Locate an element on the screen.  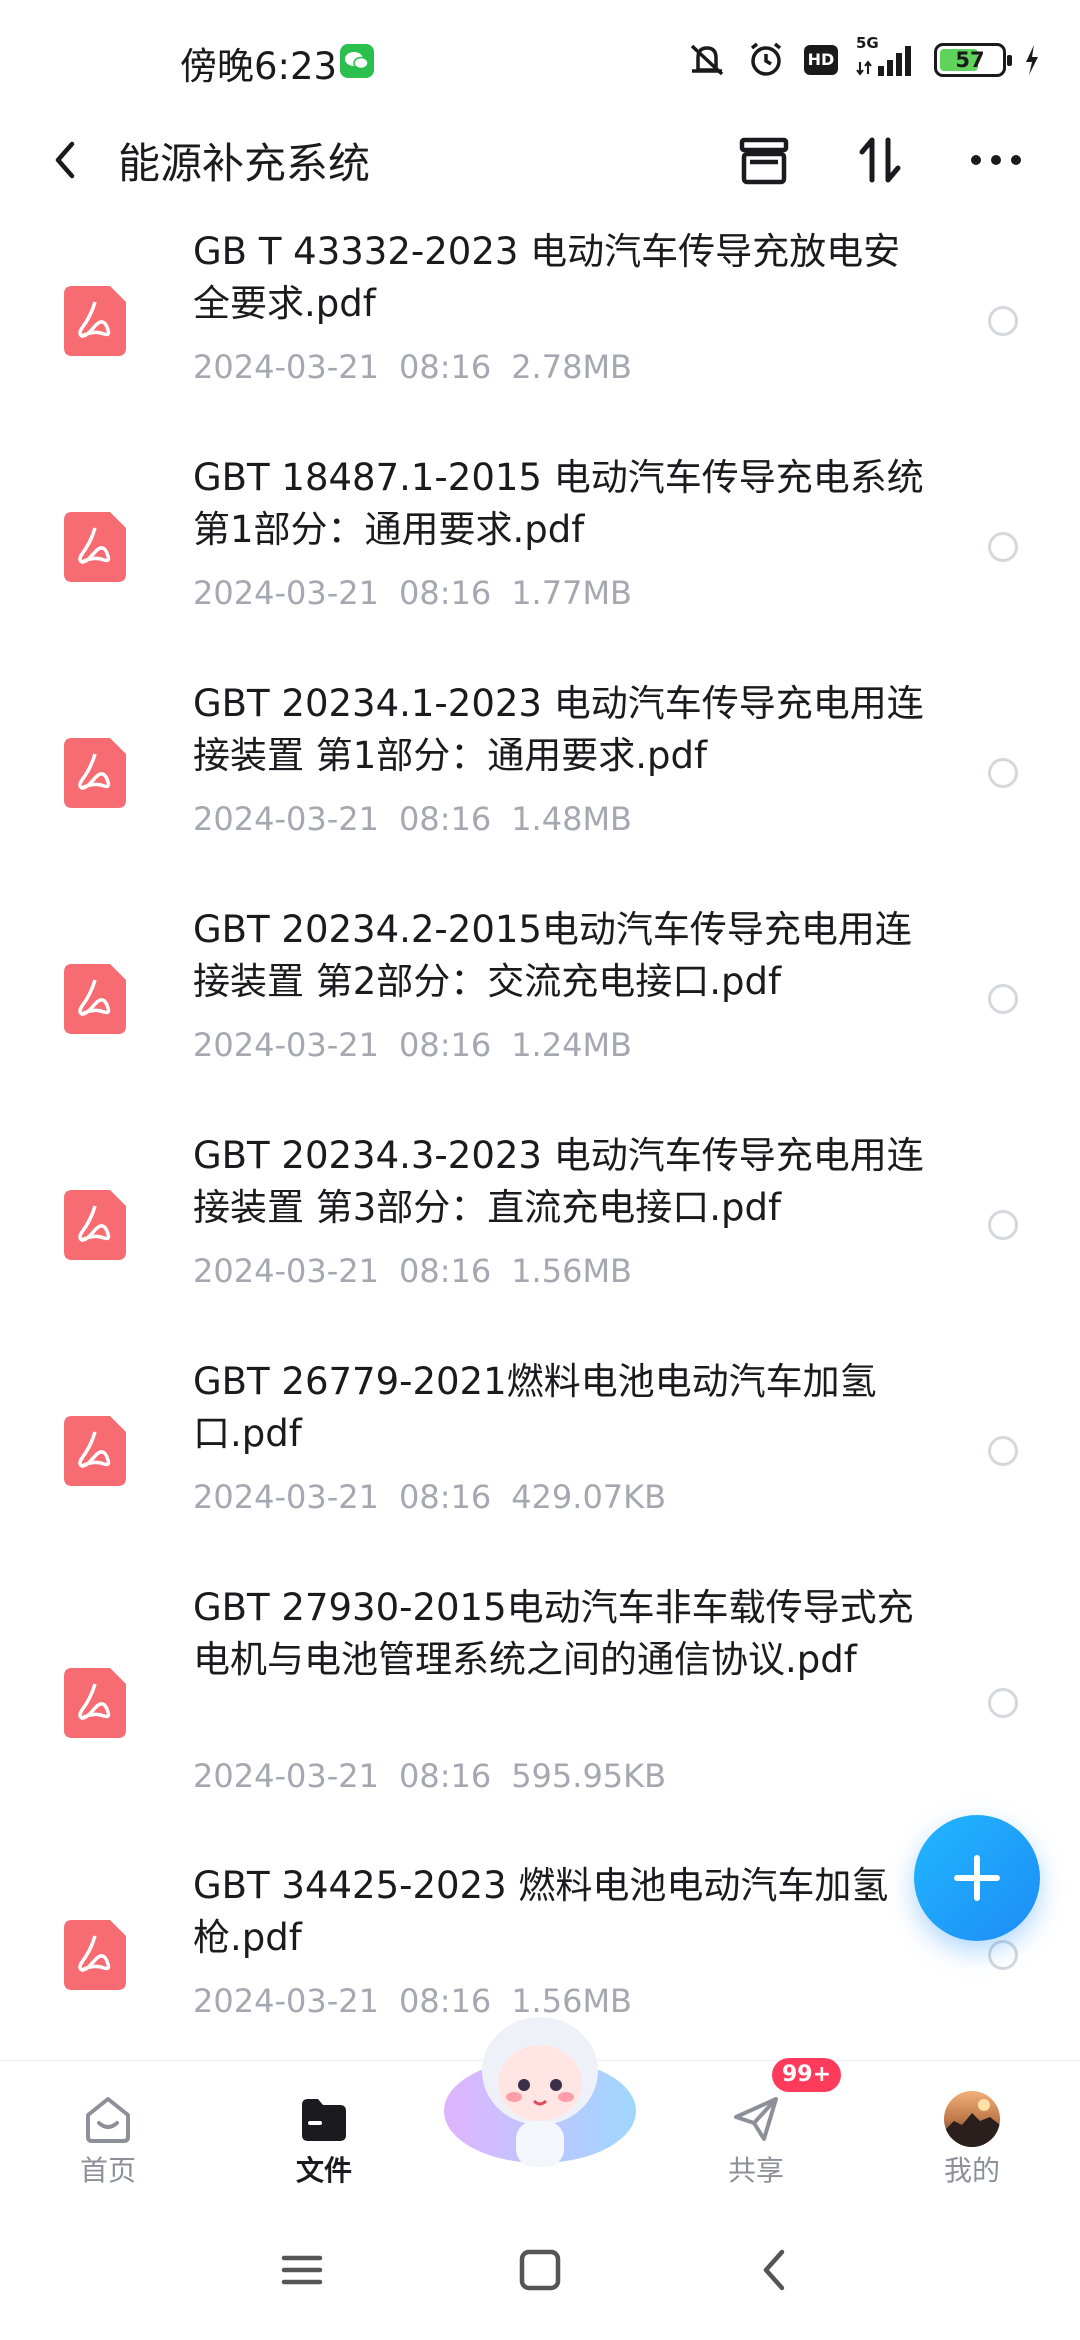
file-meta: 2024-03-21 08:16 2.78MB is located at coordinates (422, 367).